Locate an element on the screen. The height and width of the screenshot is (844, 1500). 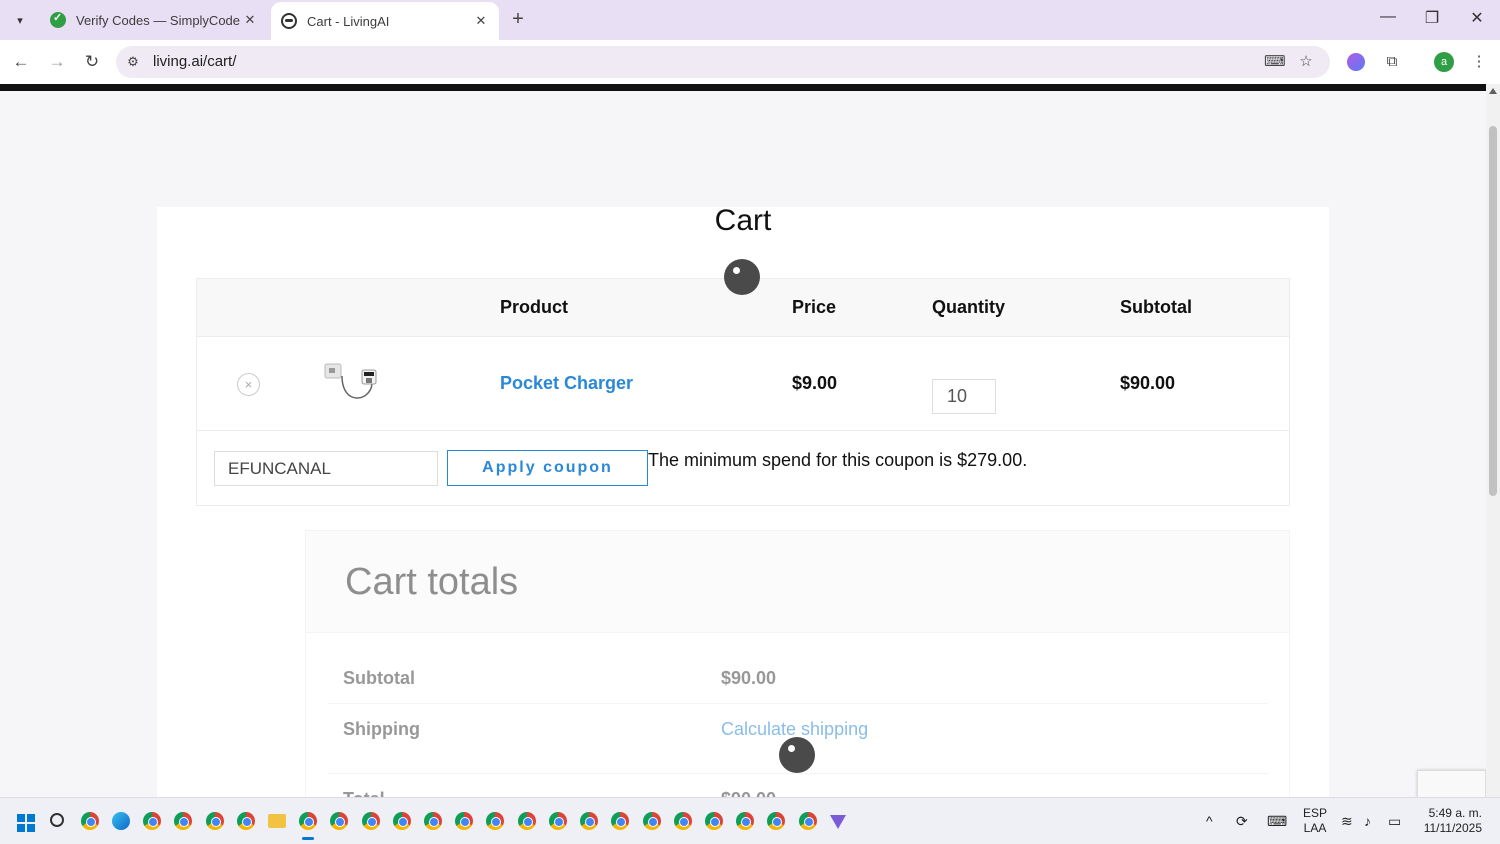
url-text: living.ai/cart/ is located at coordinates (195, 61).